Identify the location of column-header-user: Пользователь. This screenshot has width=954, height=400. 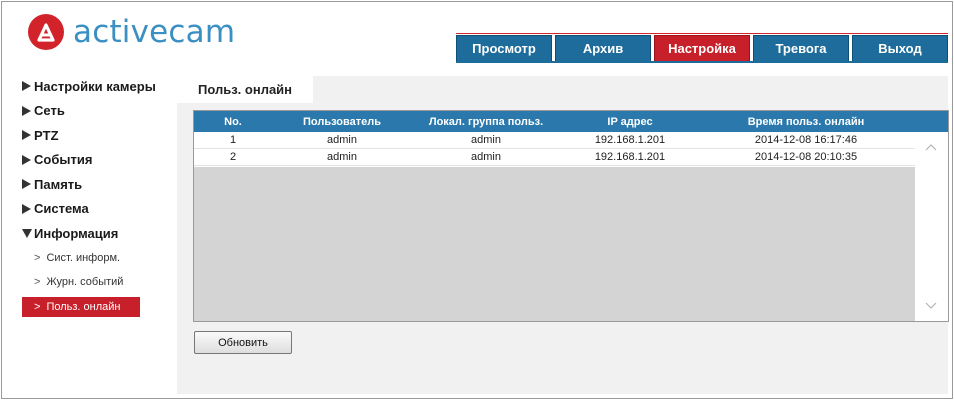
(341, 121).